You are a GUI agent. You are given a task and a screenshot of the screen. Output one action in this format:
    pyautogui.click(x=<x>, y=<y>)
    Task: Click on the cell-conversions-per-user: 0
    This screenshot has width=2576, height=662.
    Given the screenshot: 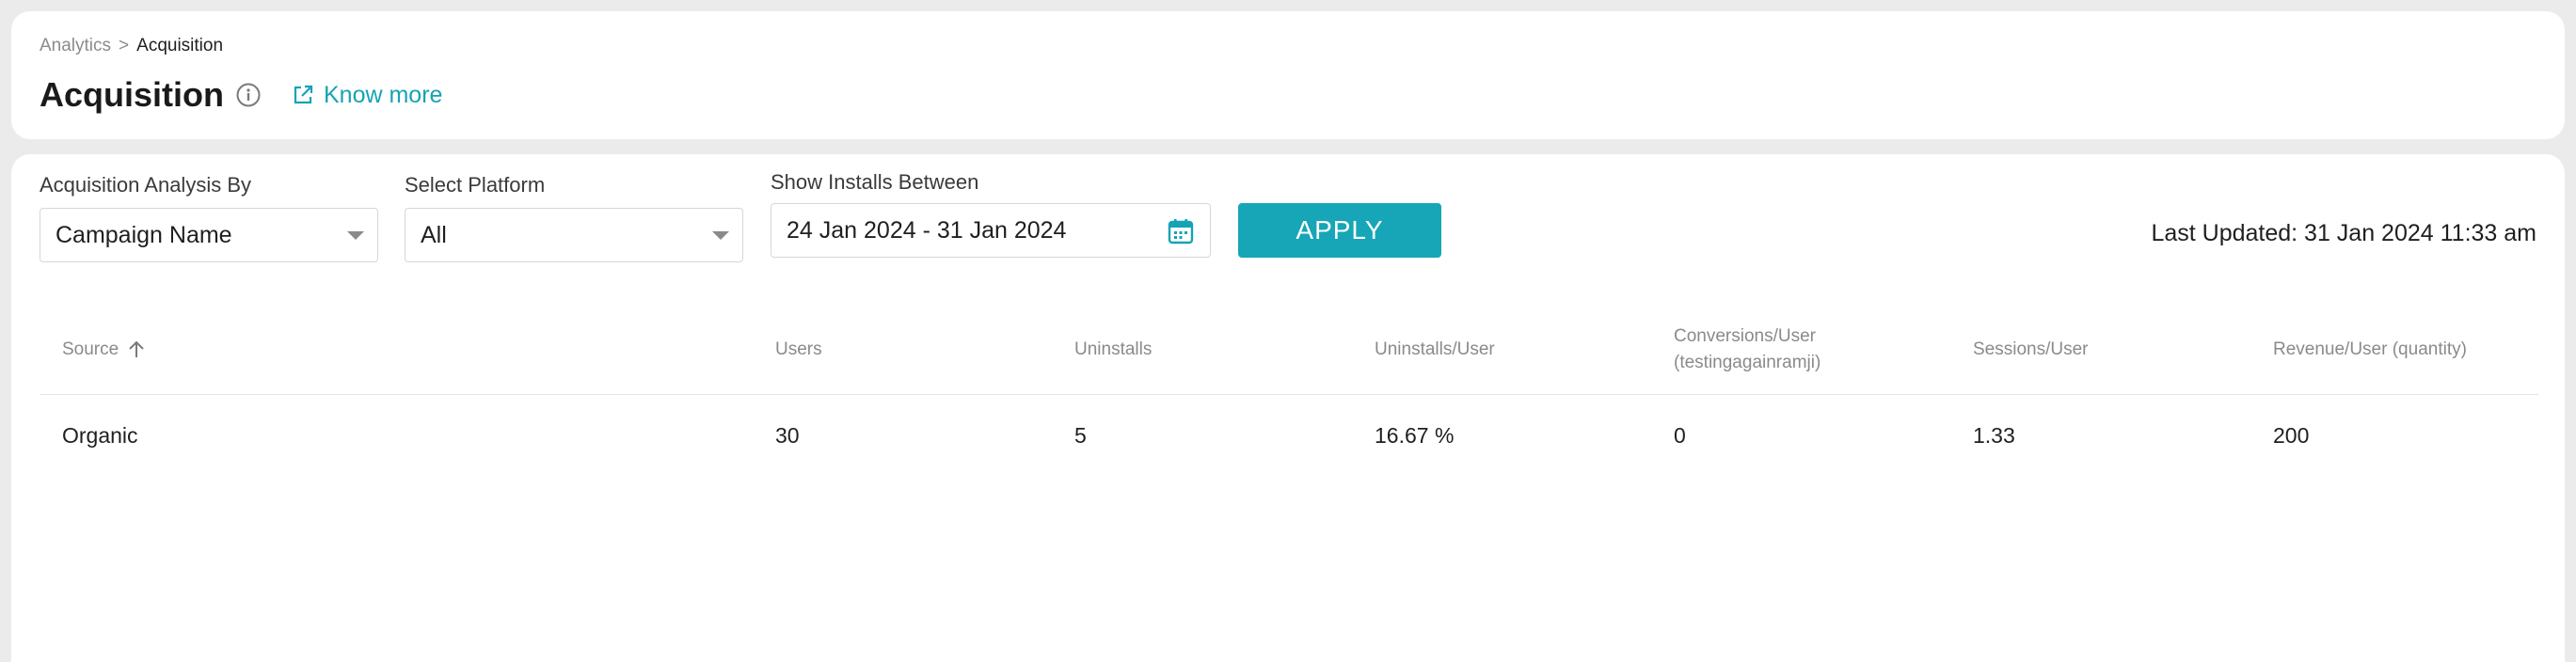 What is the action you would take?
    pyautogui.click(x=1680, y=435)
    